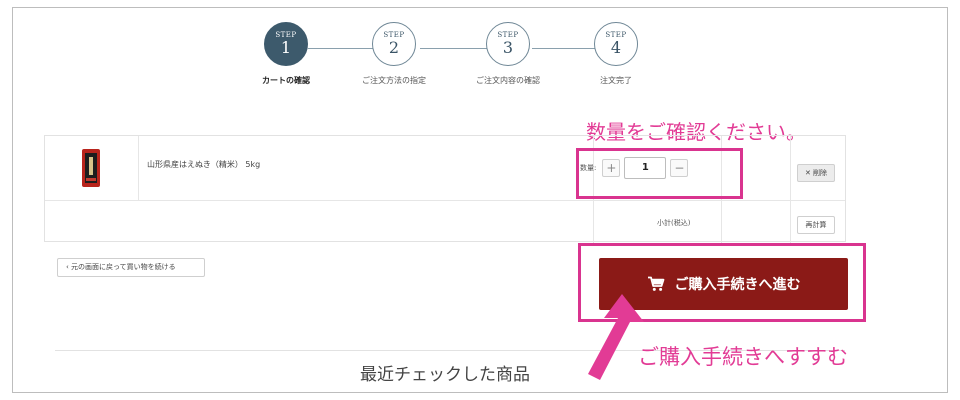 This screenshot has width=960, height=400. Describe the element at coordinates (659, 173) in the screenshot. I see `quantity-highlight-box` at that location.